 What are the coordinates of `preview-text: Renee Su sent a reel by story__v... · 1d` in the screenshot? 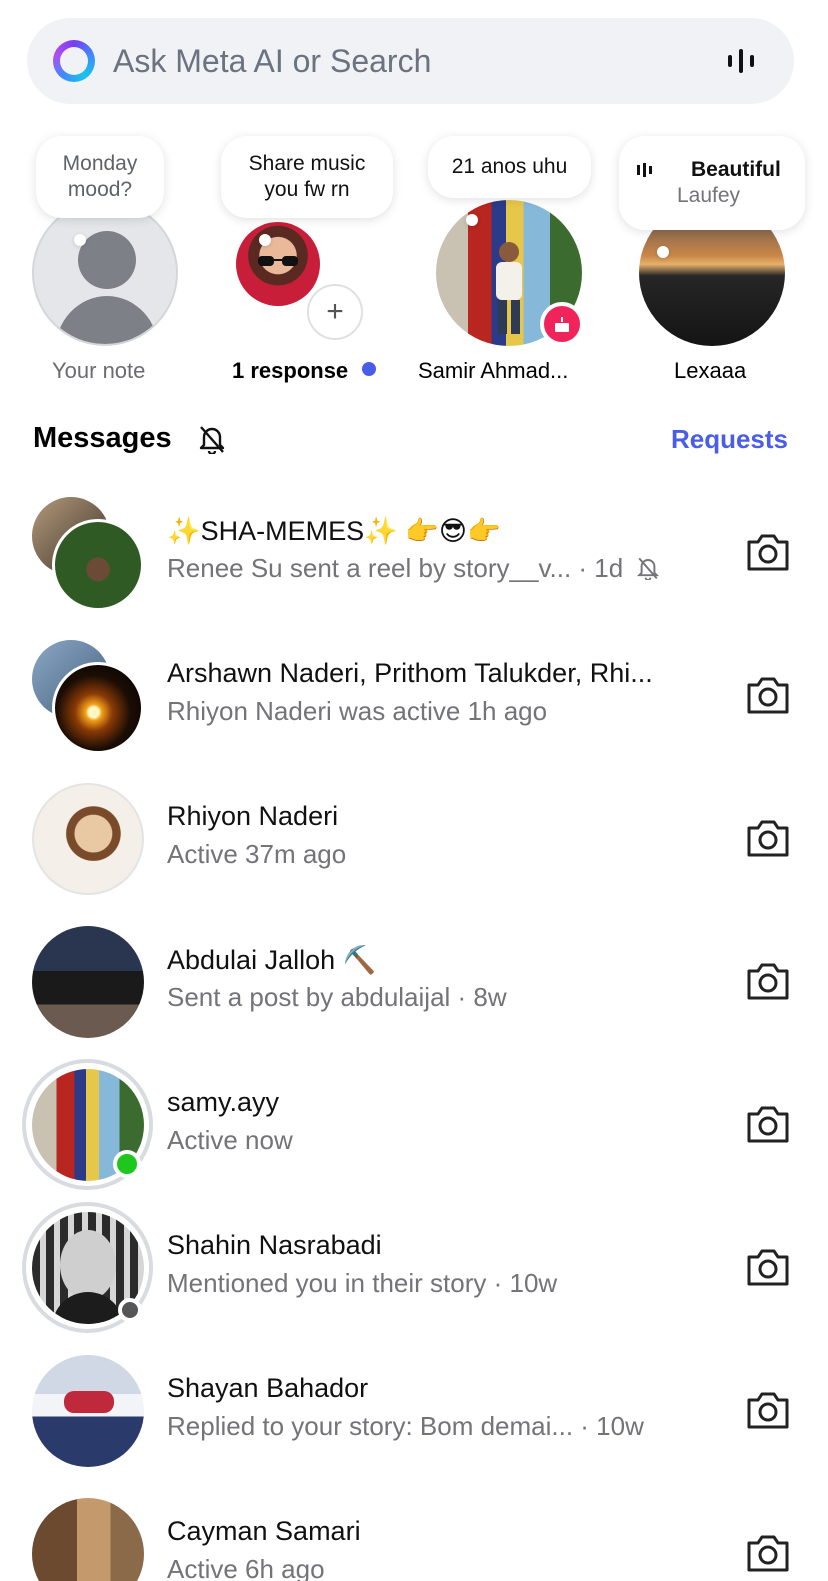 It's located at (395, 568).